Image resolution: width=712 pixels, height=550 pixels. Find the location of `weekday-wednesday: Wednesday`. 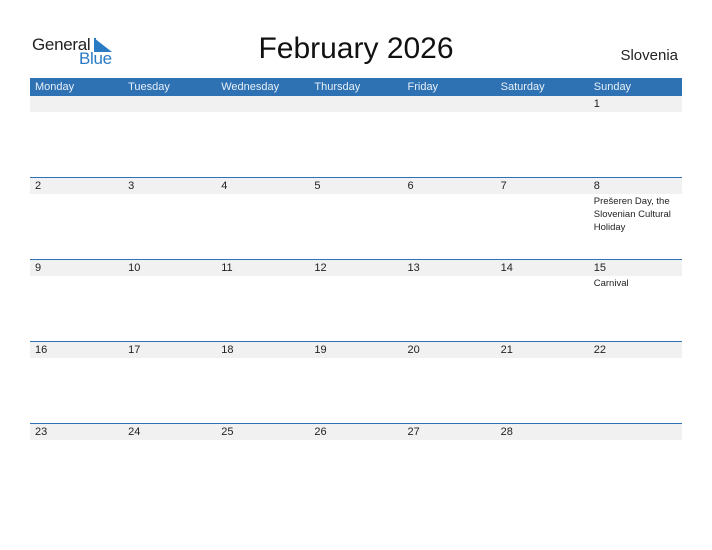

weekday-wednesday: Wednesday is located at coordinates (250, 87).